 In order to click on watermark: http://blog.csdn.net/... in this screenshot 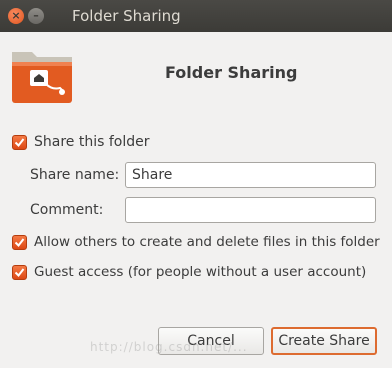, I will do `click(169, 347)`.